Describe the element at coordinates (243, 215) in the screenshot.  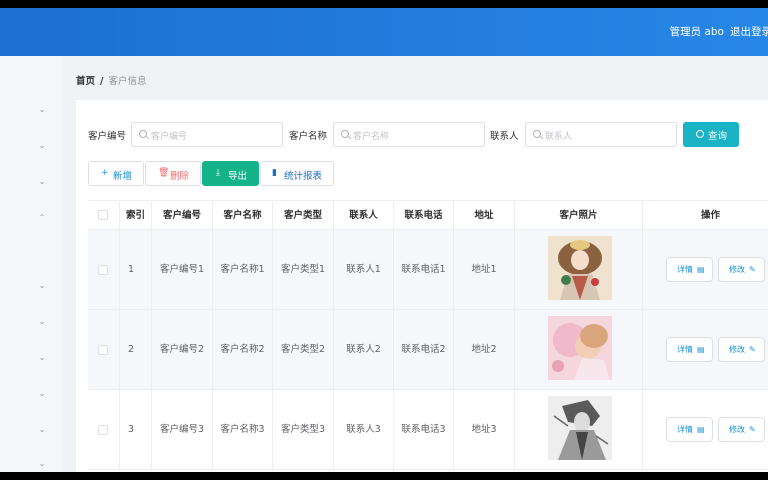
I see `col-header-name: 客户名称` at that location.